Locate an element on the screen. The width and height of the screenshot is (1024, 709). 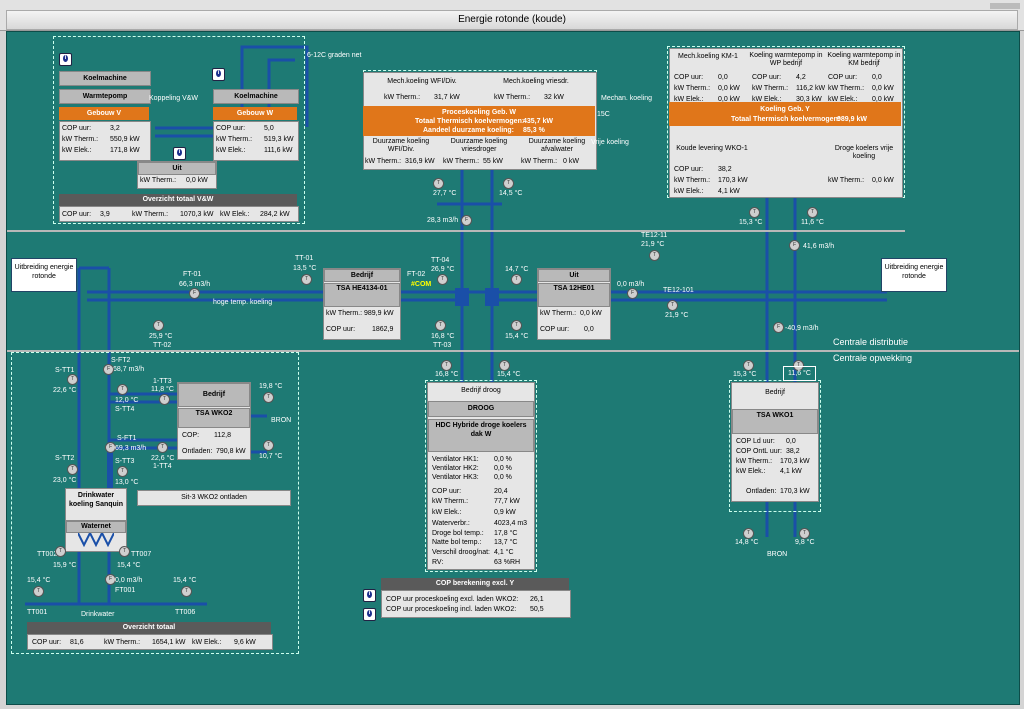
wko2-bron-label: BRON is located at coordinates (281, 420).